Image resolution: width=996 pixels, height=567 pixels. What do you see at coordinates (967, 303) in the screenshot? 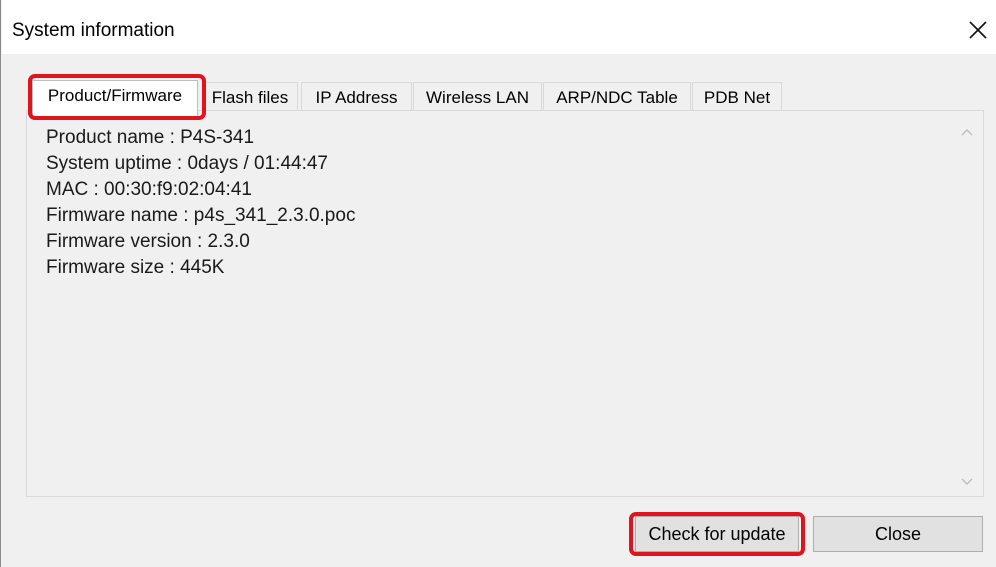
I see `vertical-scrollbar` at bounding box center [967, 303].